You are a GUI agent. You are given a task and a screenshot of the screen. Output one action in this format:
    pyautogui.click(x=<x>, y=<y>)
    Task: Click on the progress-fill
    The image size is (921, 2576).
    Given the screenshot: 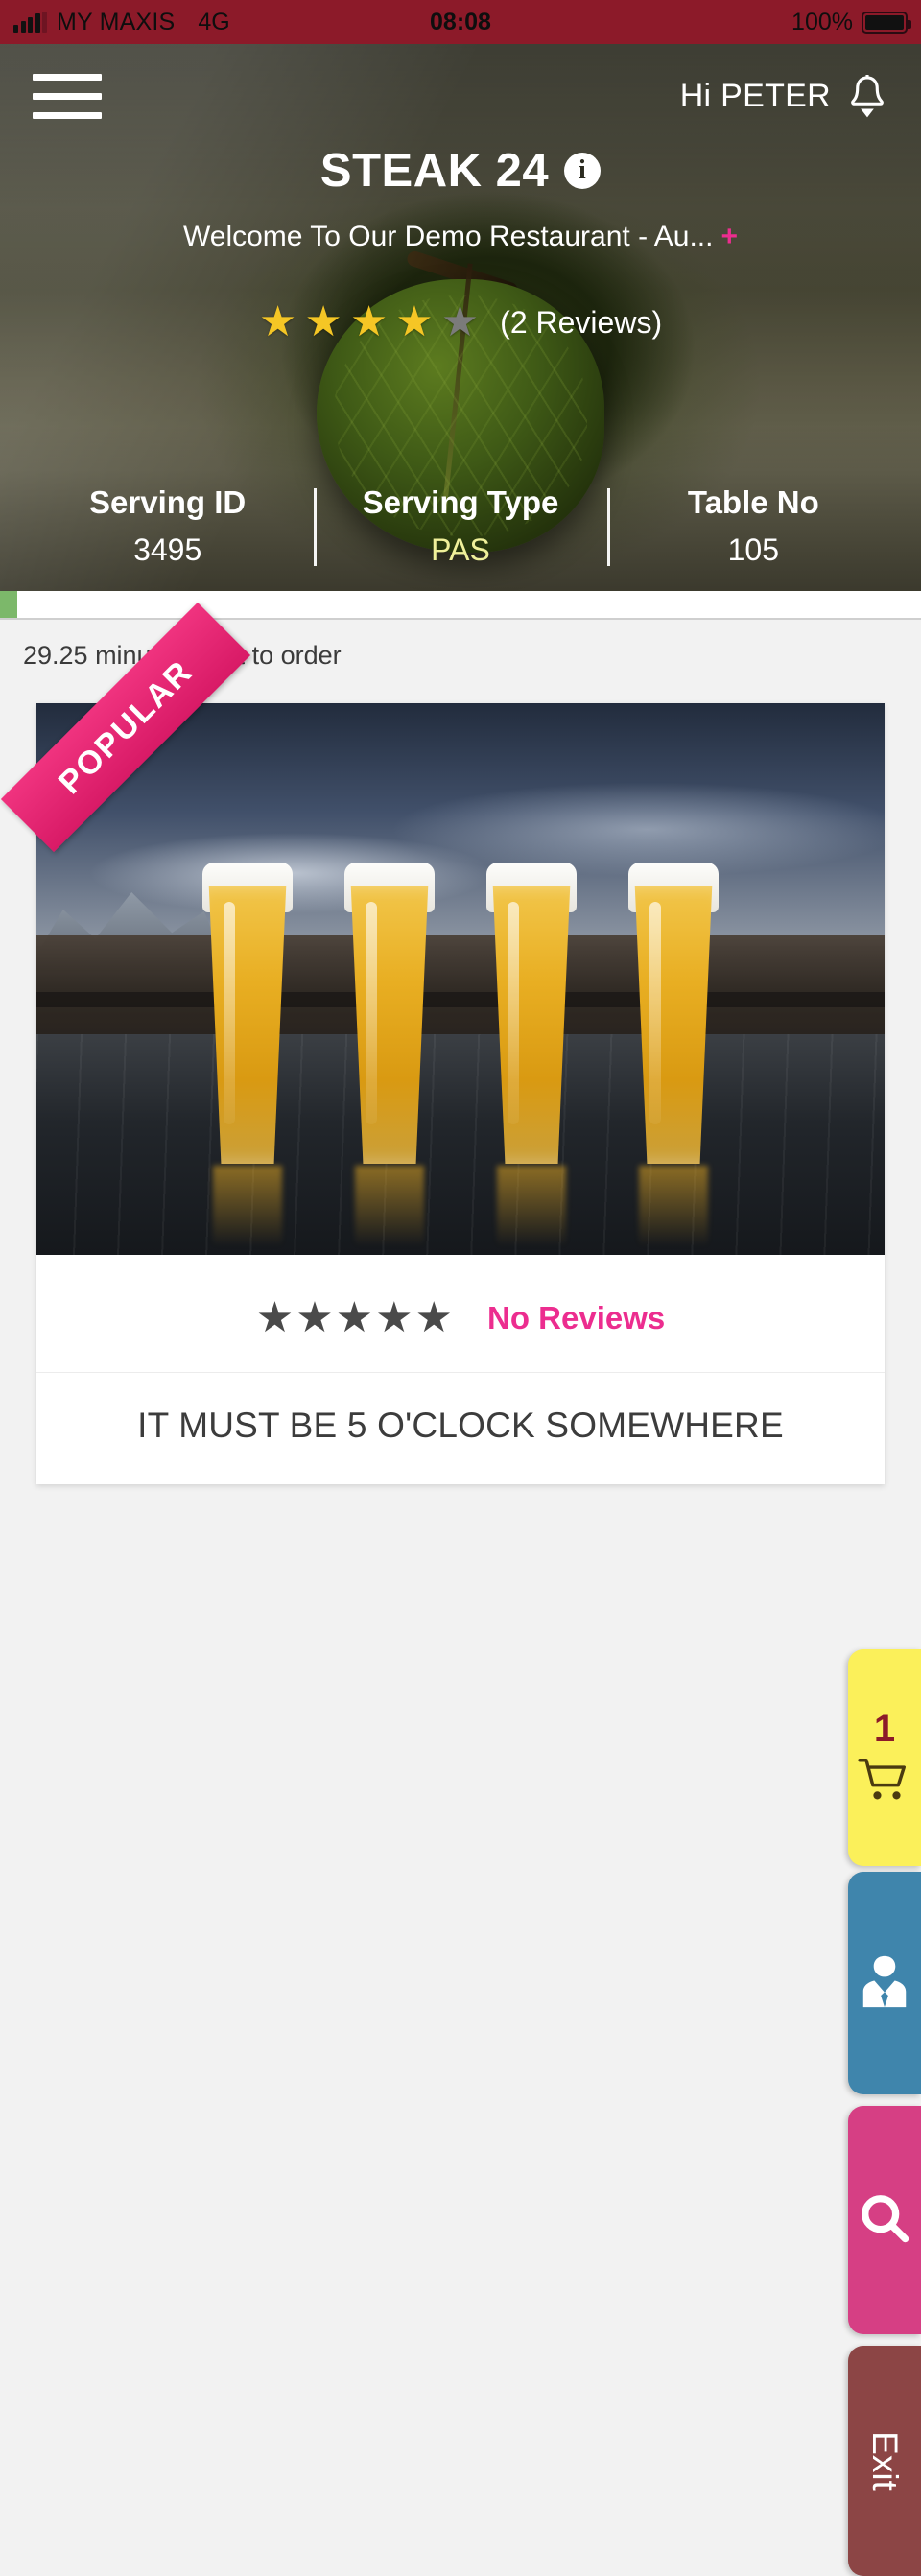 What is the action you would take?
    pyautogui.click(x=8, y=604)
    